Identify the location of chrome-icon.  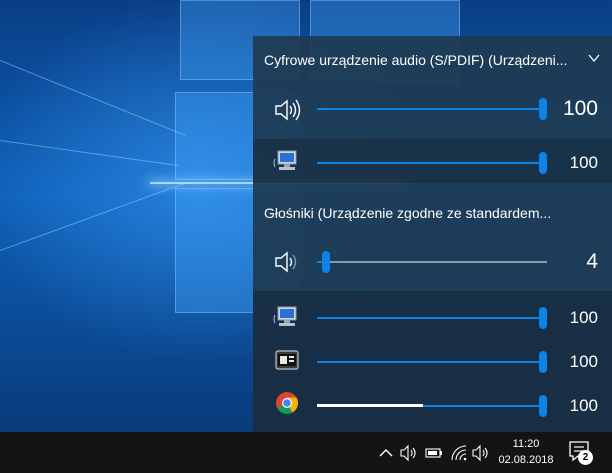
(287, 403).